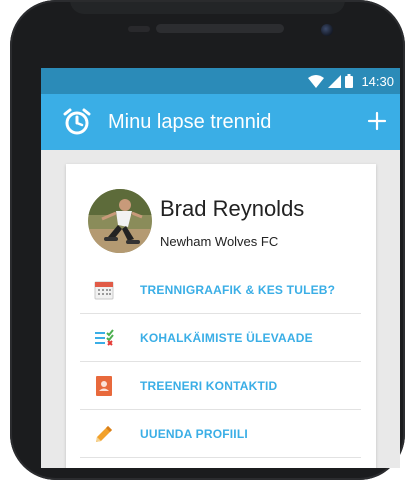 Image resolution: width=407 pixels, height=480 pixels. I want to click on wifi-icon, so click(316, 81).